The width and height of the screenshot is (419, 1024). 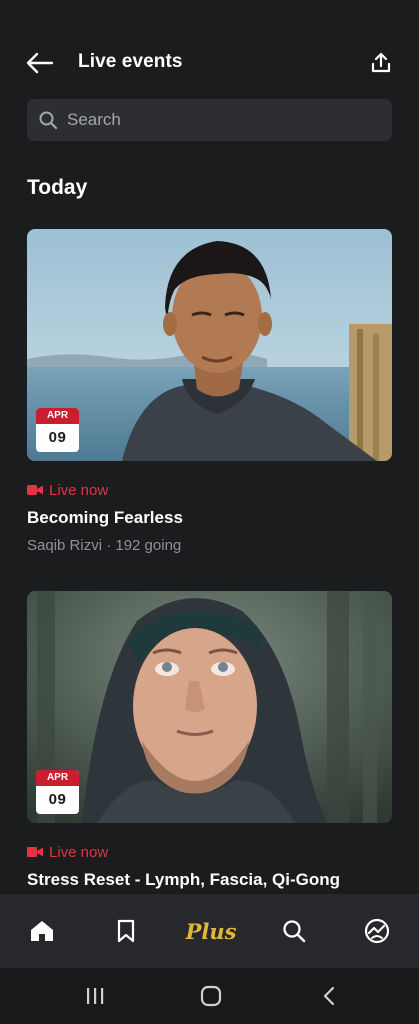 I want to click on search-input, so click(x=217, y=120).